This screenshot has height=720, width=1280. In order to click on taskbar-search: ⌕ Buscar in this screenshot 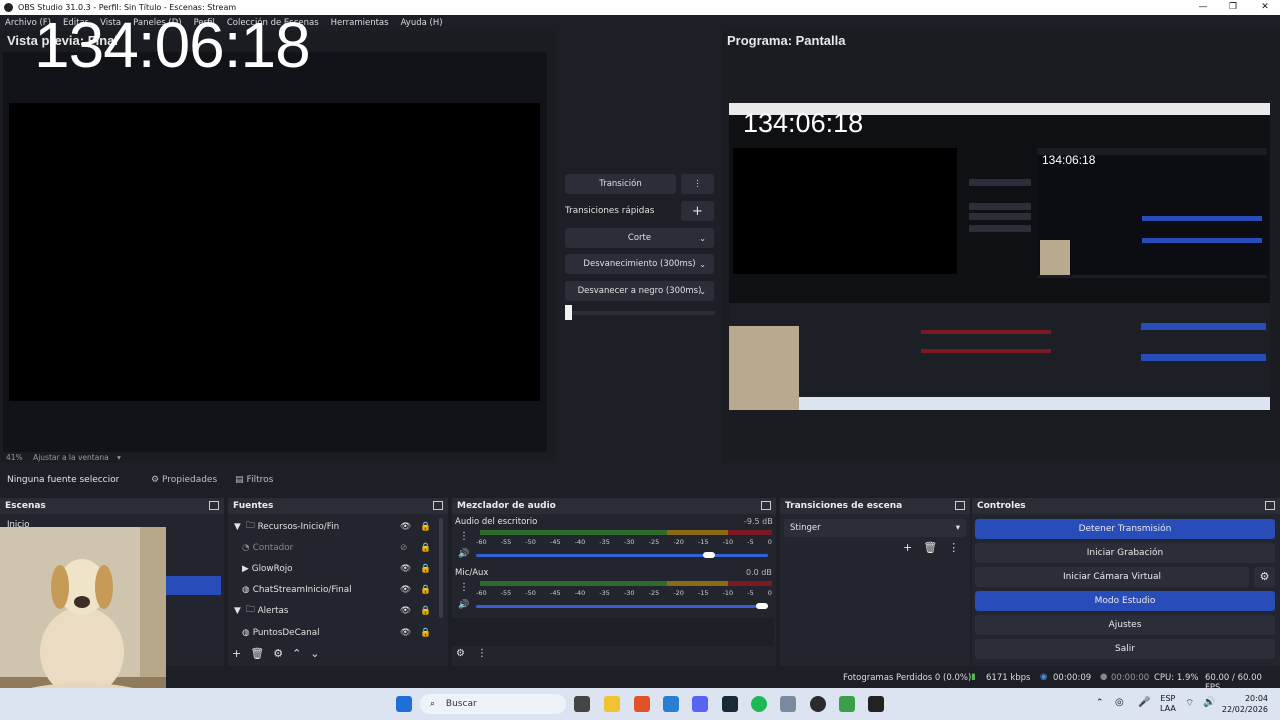, I will do `click(493, 704)`.